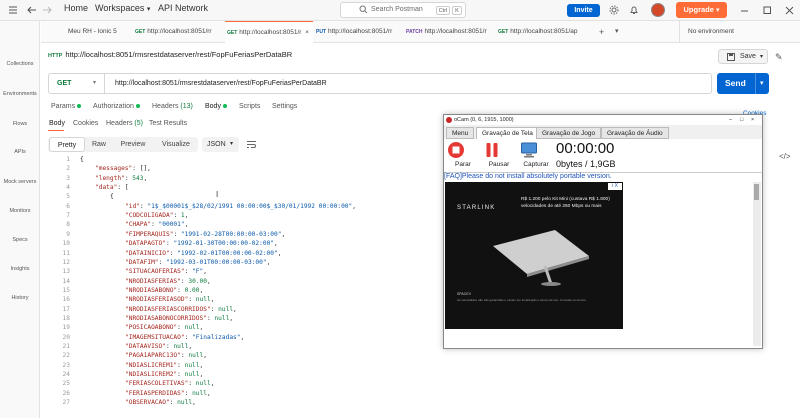  What do you see at coordinates (216, 106) in the screenshot?
I see `tab-body: Body` at bounding box center [216, 106].